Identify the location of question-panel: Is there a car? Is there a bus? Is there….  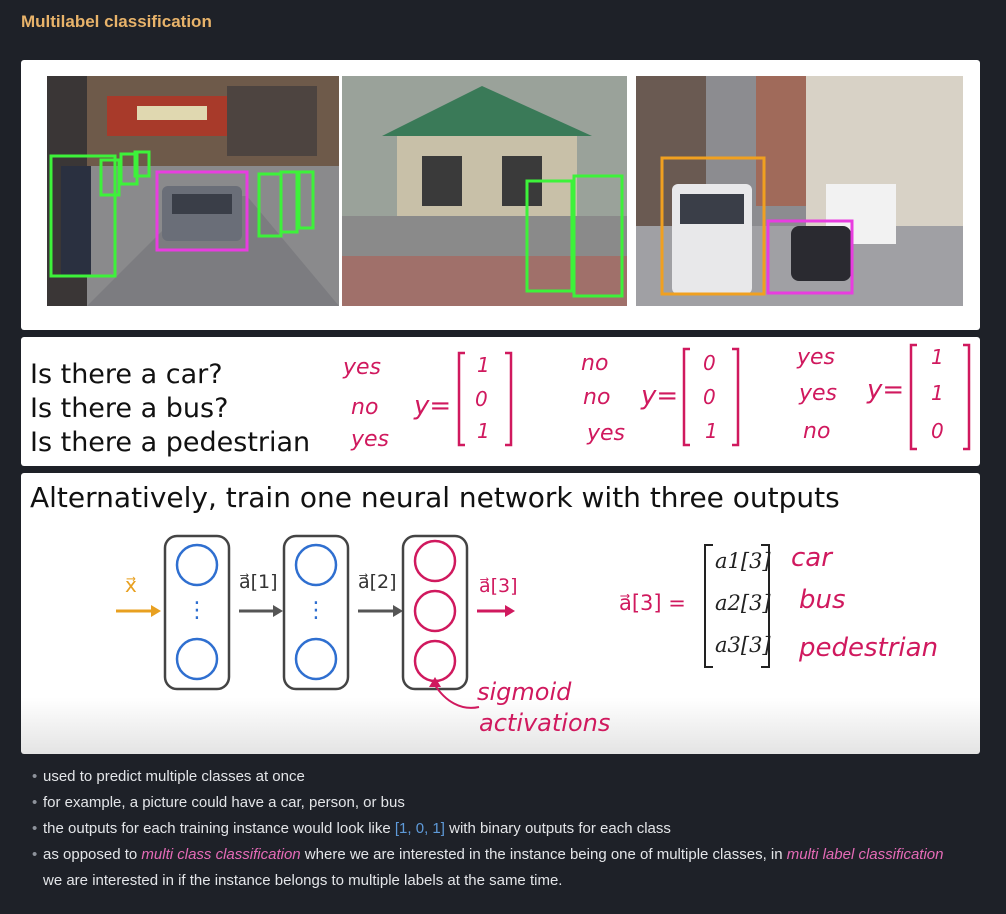
(500, 401).